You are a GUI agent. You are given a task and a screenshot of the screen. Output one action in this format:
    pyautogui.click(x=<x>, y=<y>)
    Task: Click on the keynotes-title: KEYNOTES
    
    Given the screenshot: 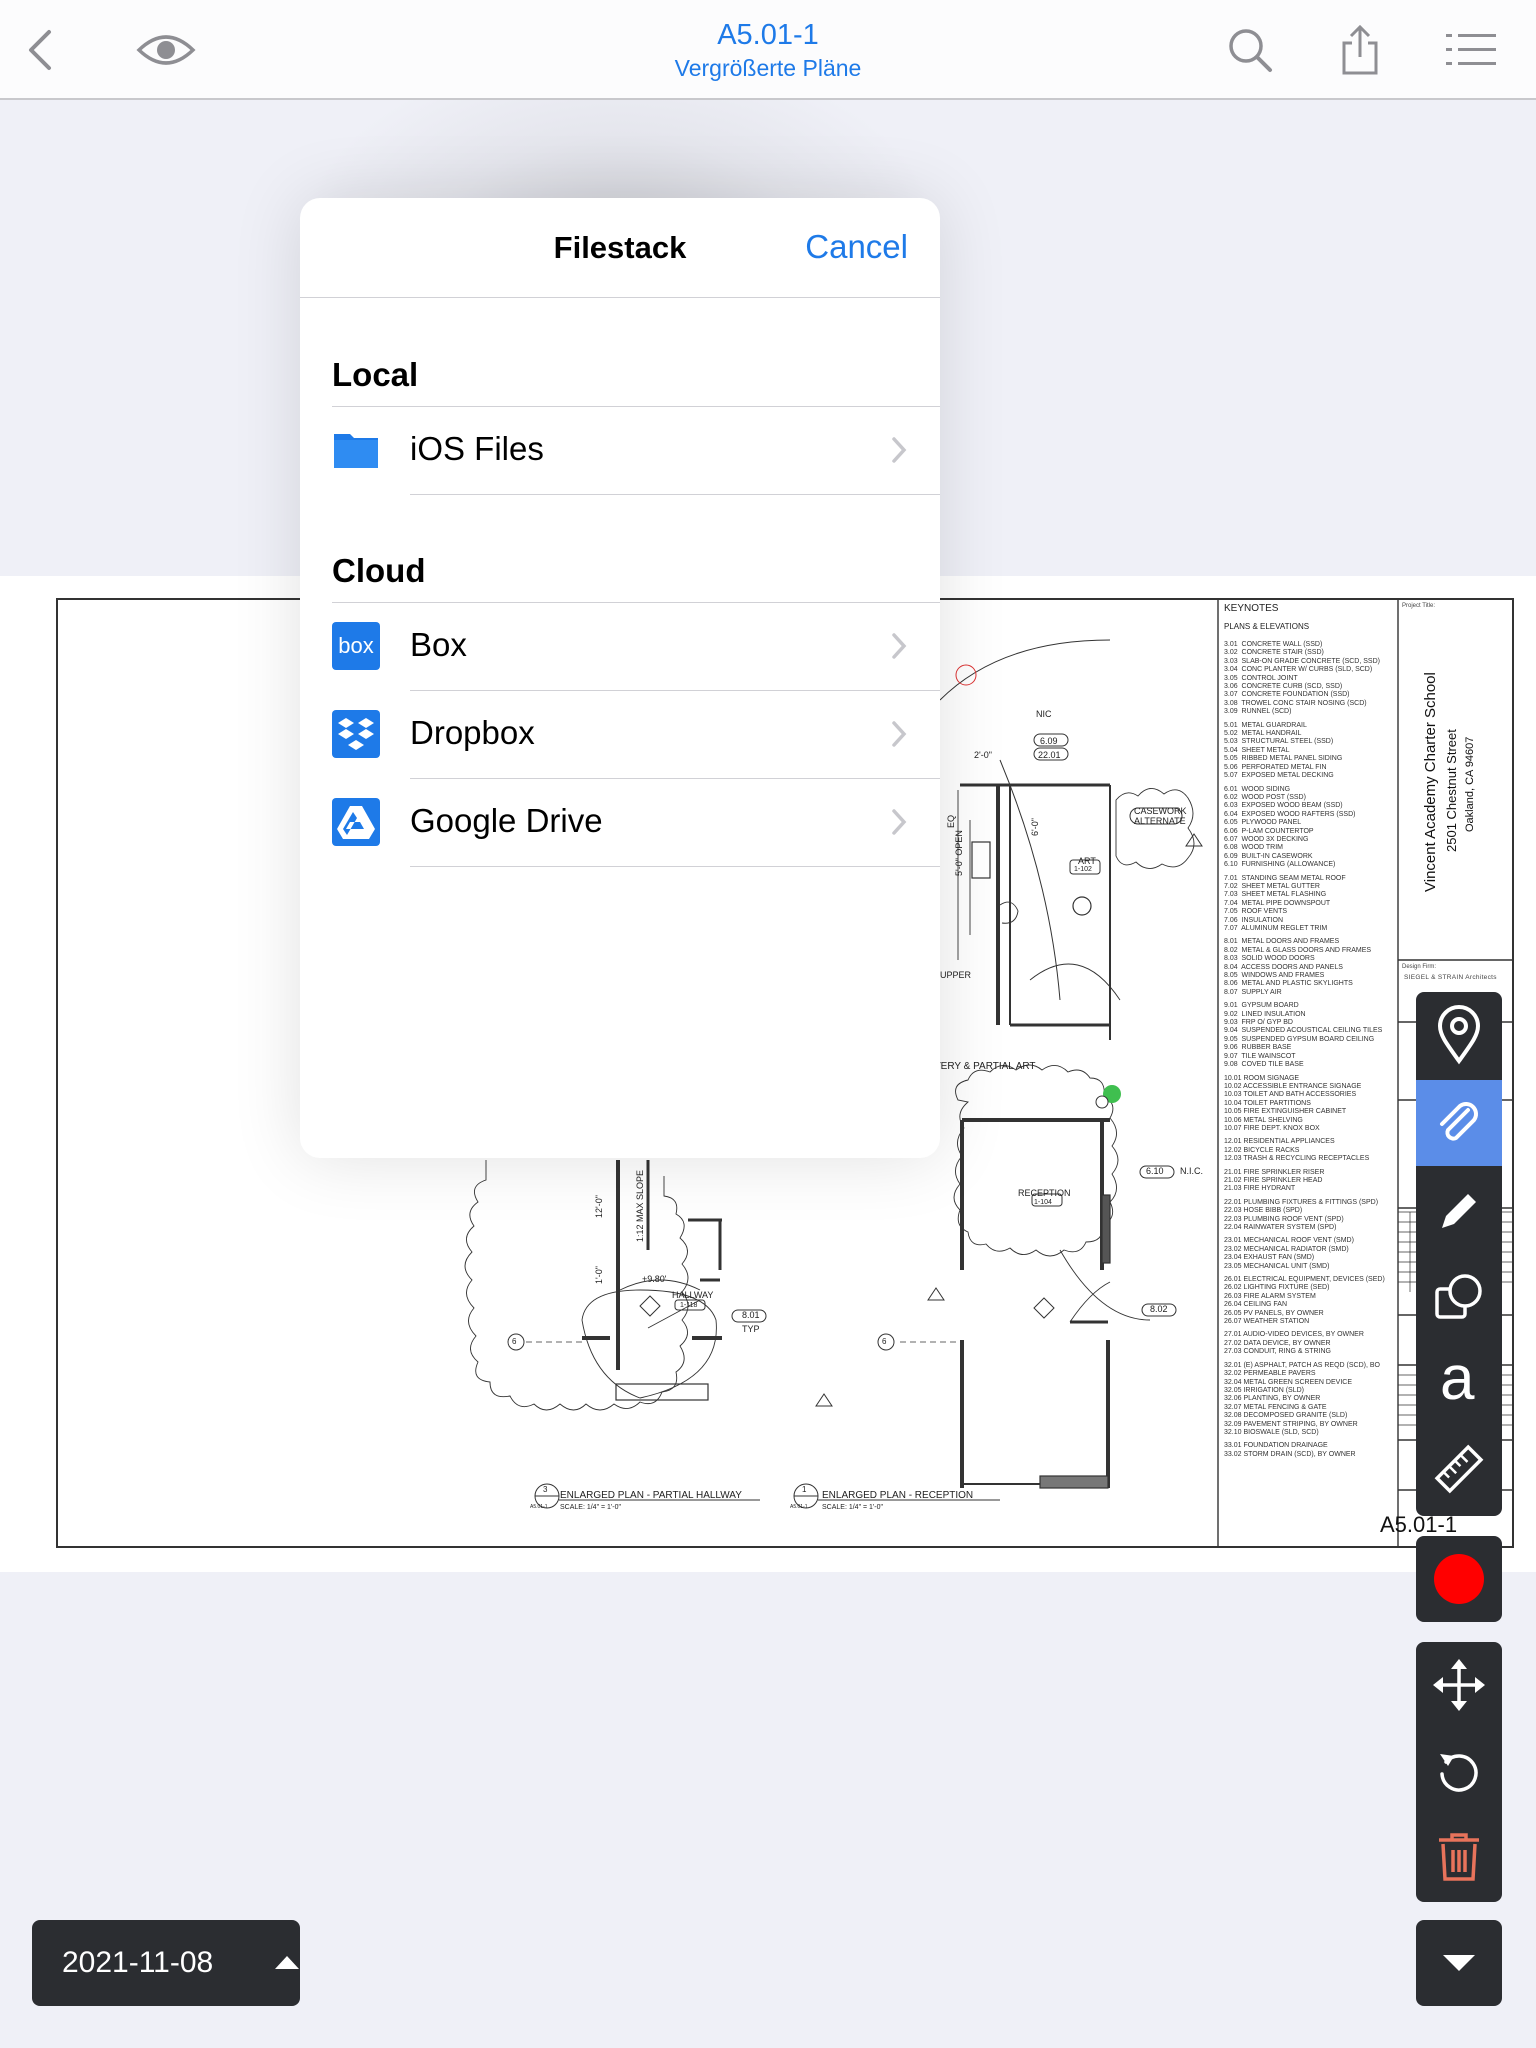 What is the action you would take?
    pyautogui.click(x=1251, y=608)
    